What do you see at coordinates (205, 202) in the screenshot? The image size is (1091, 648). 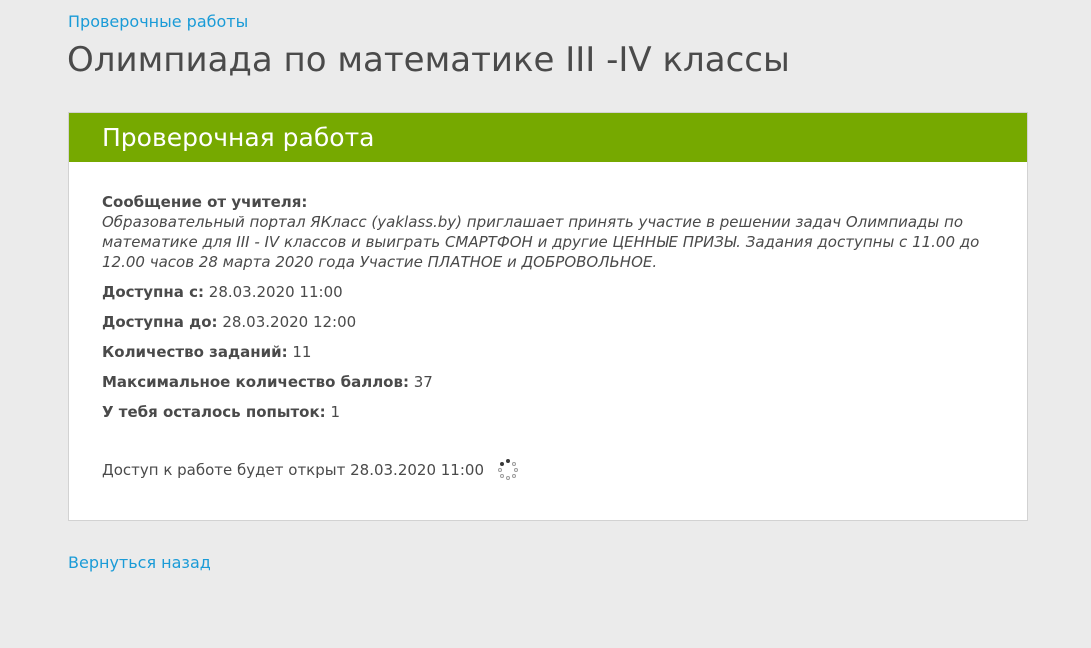 I see `teacher-message-label: Сообщение от учителя:` at bounding box center [205, 202].